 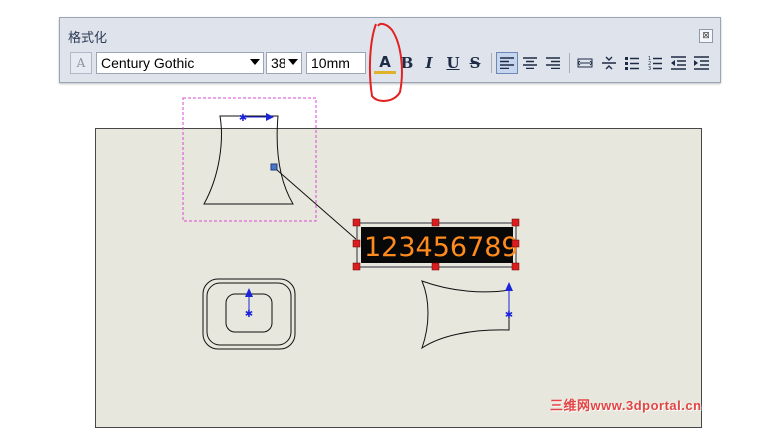 What do you see at coordinates (626, 405) in the screenshot?
I see `watermark: 三维网www.3dportal.cn` at bounding box center [626, 405].